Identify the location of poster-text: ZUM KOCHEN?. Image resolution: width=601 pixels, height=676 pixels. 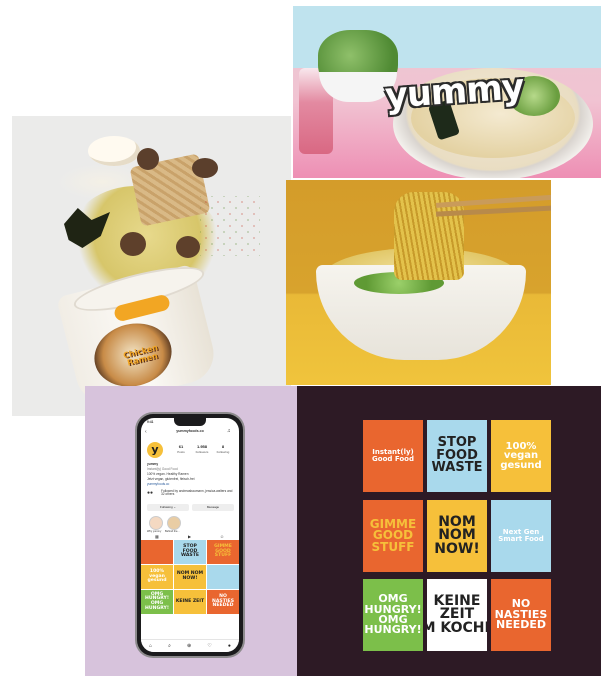
(457, 627).